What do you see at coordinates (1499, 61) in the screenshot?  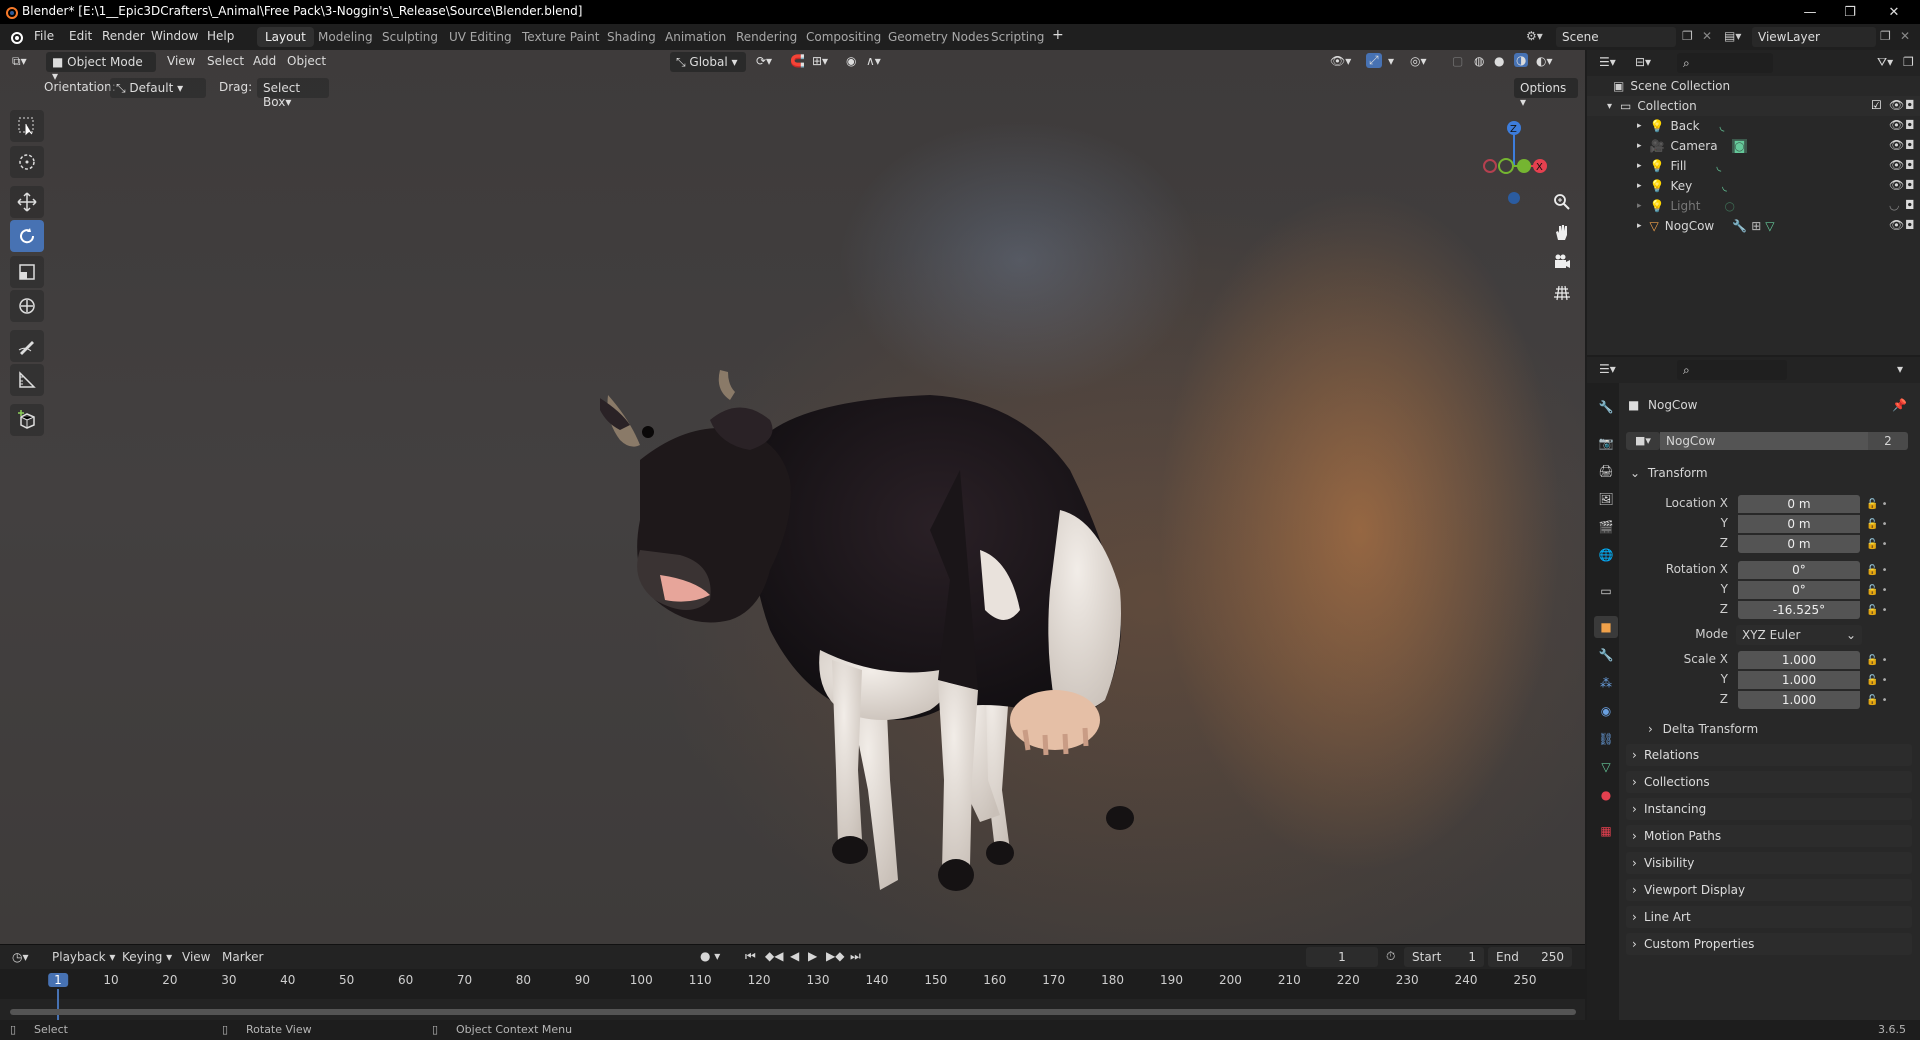 I see `solid-shading-icon: ●` at bounding box center [1499, 61].